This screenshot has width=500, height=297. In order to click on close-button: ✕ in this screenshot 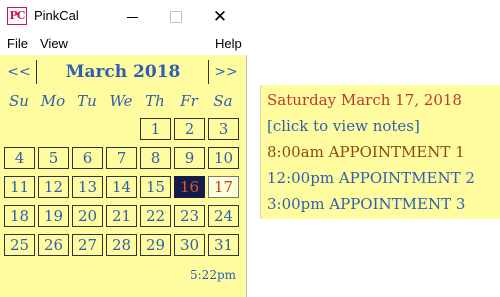, I will do `click(220, 16)`.